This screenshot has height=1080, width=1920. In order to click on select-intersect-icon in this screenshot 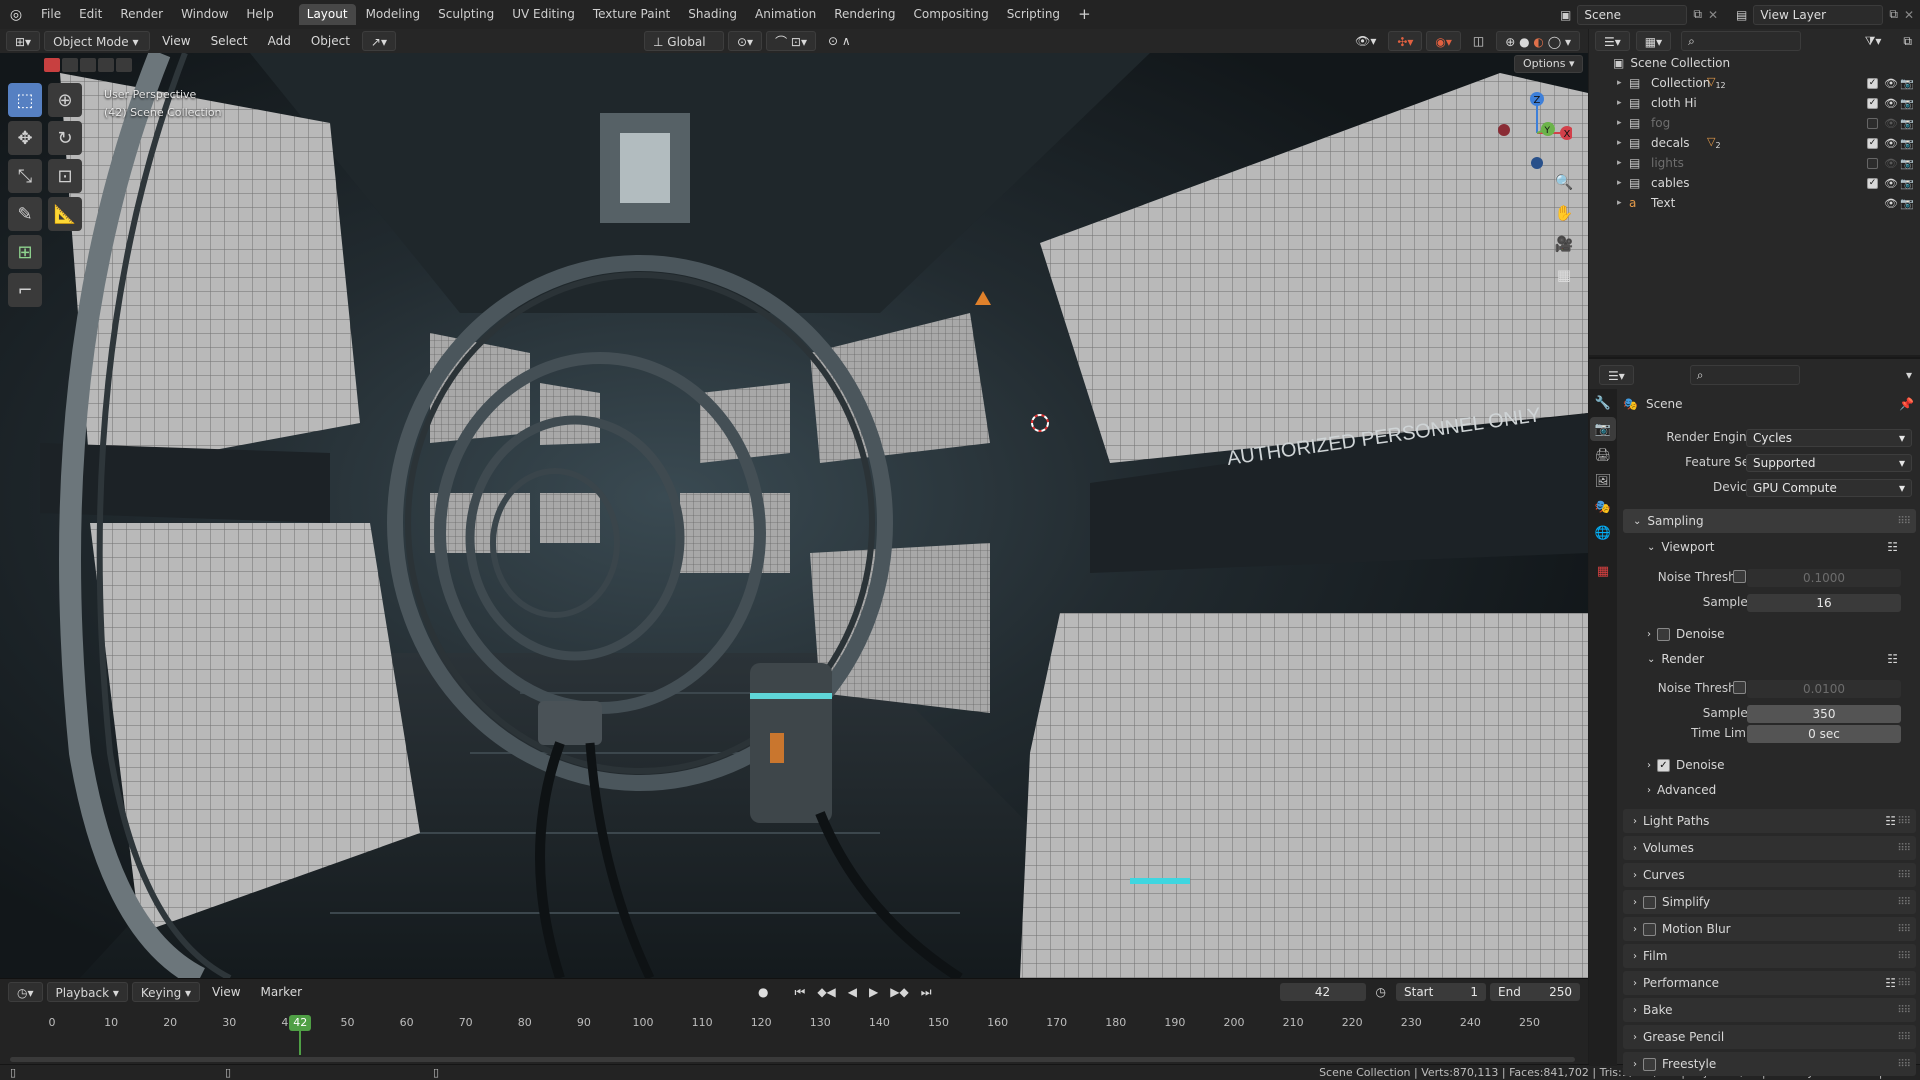, I will do `click(124, 65)`.